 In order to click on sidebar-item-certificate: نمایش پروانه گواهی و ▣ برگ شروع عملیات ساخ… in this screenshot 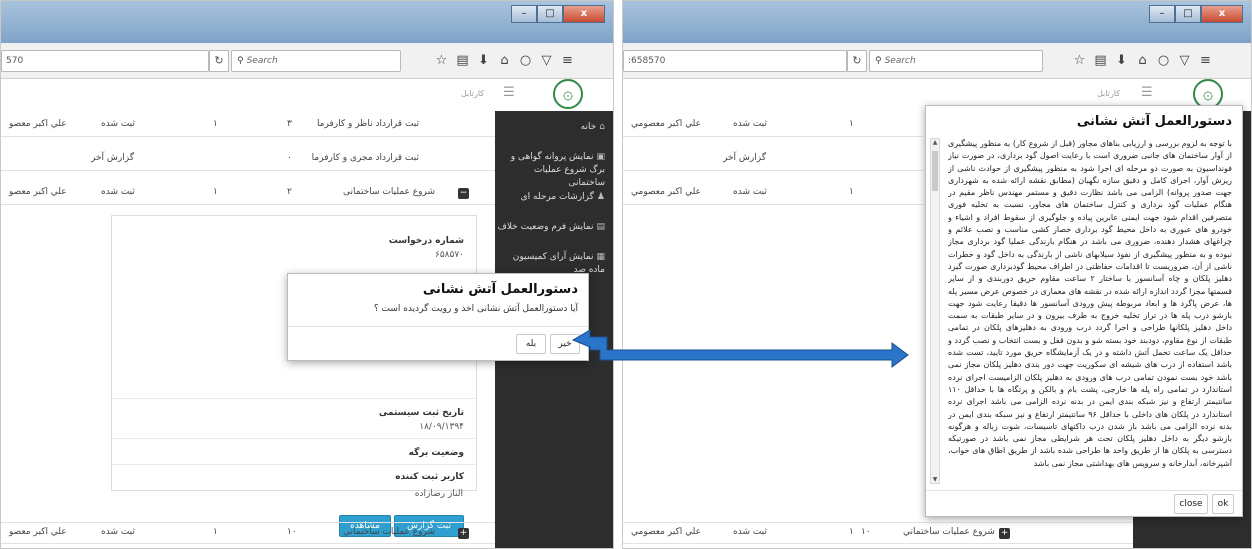, I will do `click(550, 170)`.